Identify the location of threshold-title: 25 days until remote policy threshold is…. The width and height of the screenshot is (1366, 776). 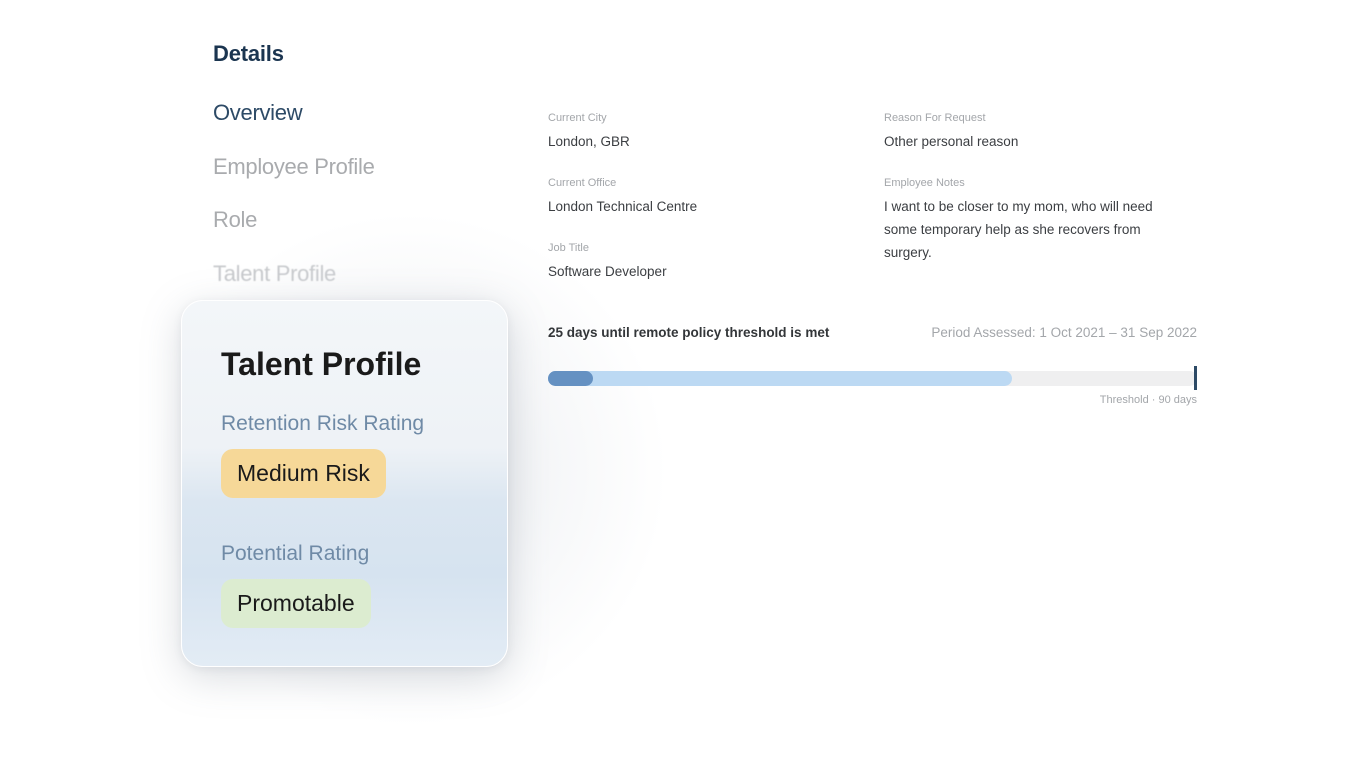
(689, 332).